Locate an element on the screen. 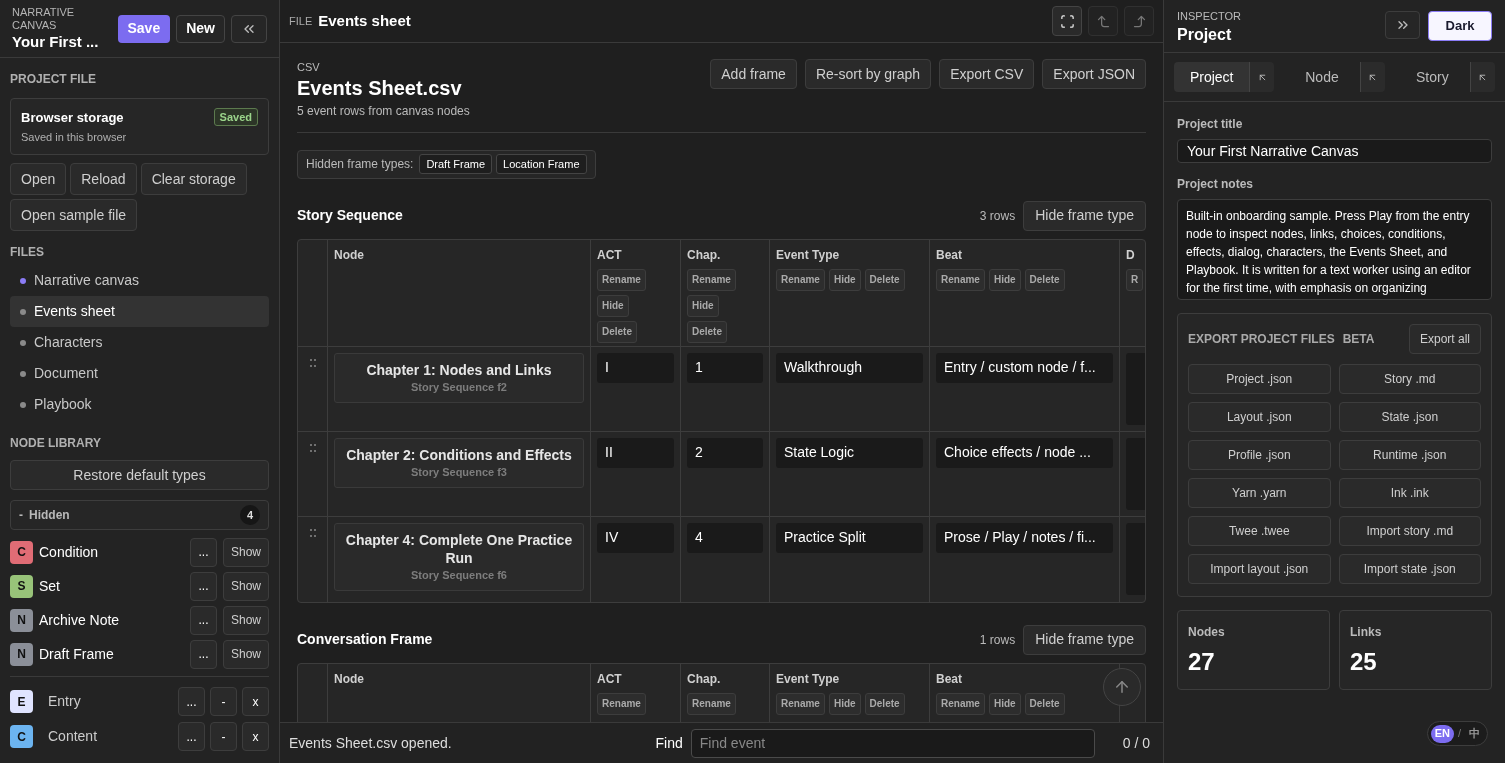 This screenshot has height=763, width=1505. node-card: Chapter 1: Nodes and Links Story Sequence f2 is located at coordinates (459, 377).